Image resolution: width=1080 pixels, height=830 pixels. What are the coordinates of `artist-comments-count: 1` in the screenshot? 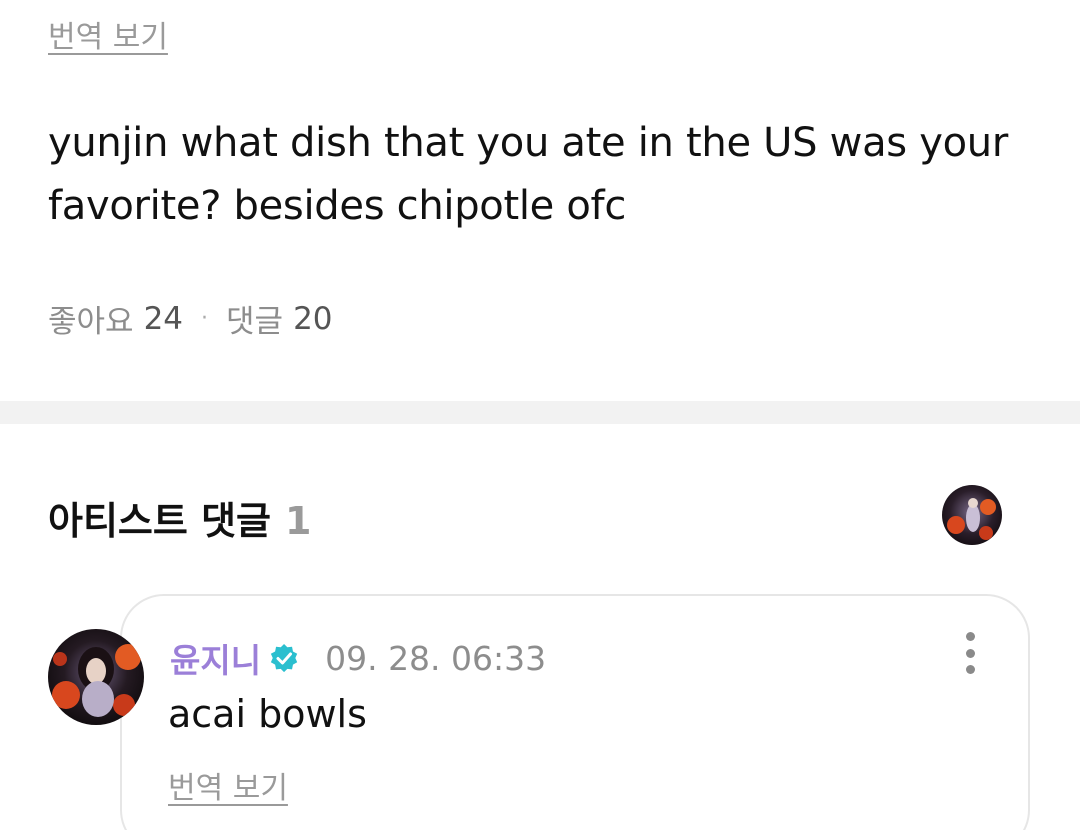 It's located at (298, 521).